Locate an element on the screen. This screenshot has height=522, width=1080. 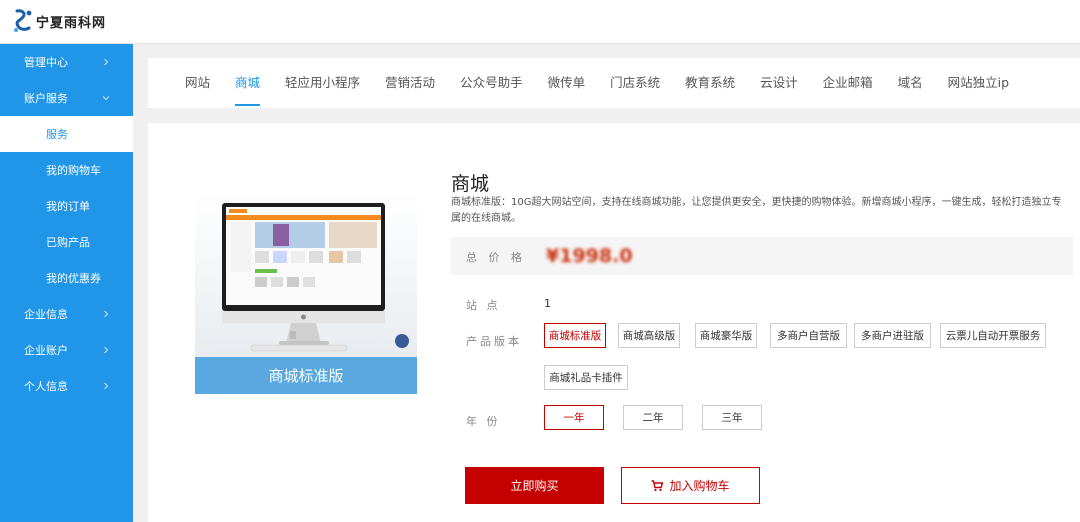
sidebar-item-label: 个人信息 is located at coordinates (46, 386).